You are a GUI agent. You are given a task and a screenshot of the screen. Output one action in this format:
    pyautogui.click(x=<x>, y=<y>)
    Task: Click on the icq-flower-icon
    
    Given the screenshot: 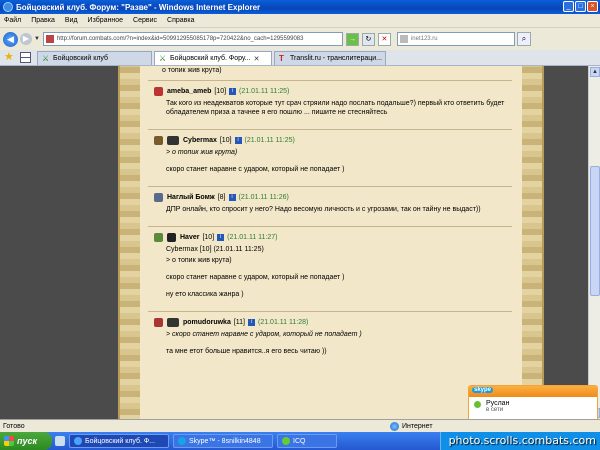 What is the action you would take?
    pyautogui.click(x=286, y=441)
    